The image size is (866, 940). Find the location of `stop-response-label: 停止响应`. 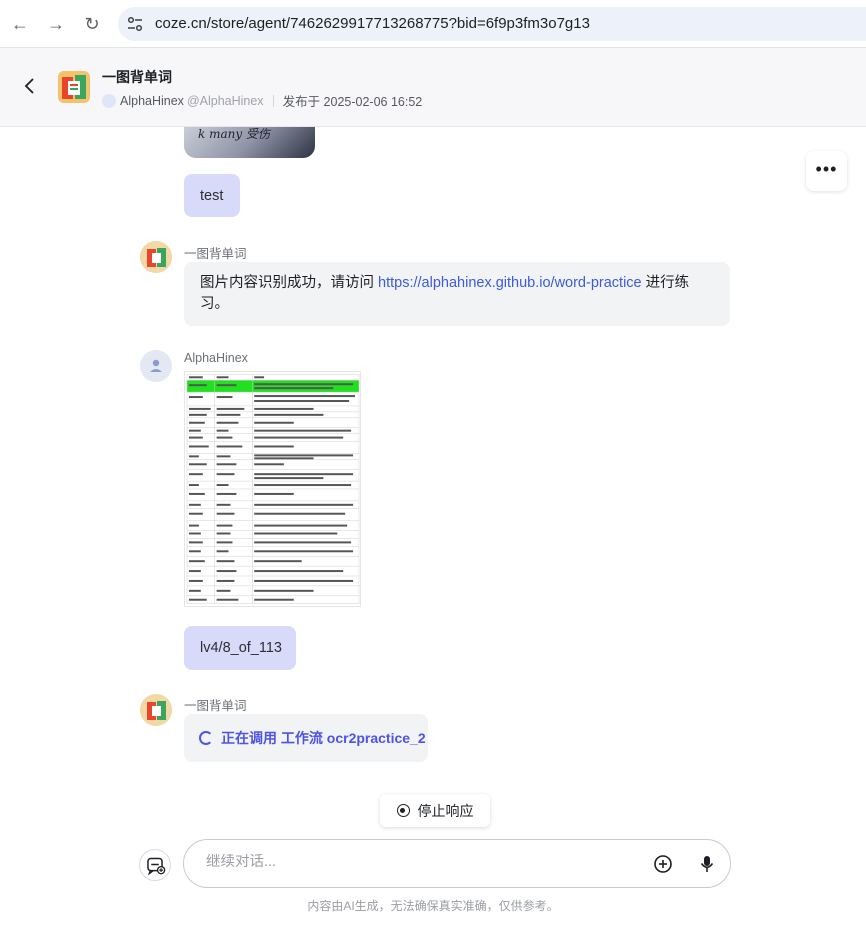

stop-response-label: 停止响应 is located at coordinates (445, 810).